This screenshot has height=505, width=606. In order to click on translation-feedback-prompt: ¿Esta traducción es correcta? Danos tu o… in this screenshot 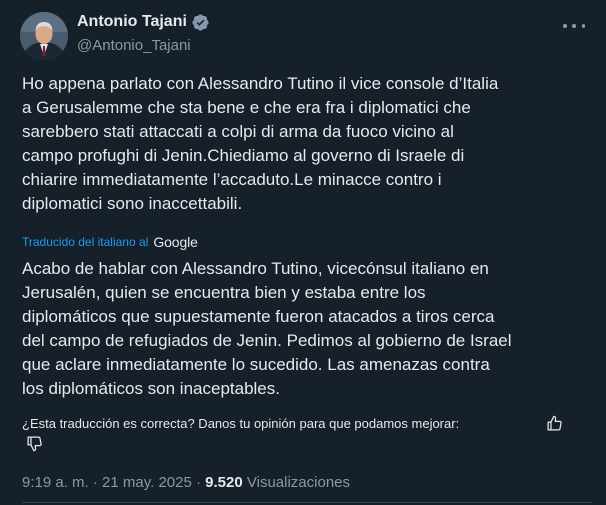, I will do `click(241, 423)`.